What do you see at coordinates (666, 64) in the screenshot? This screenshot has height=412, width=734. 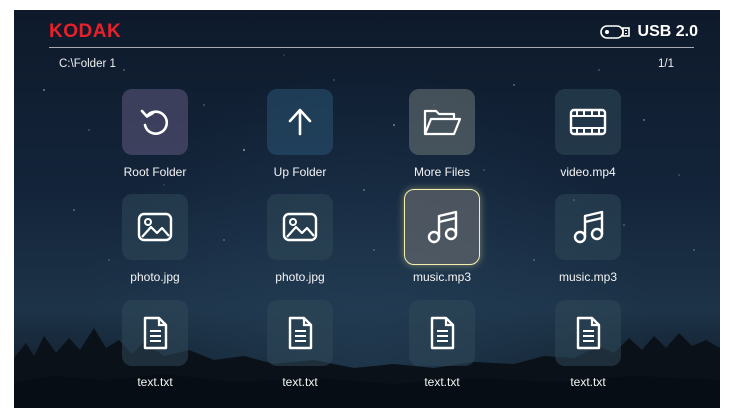 I see `page-indicator: 1/1` at bounding box center [666, 64].